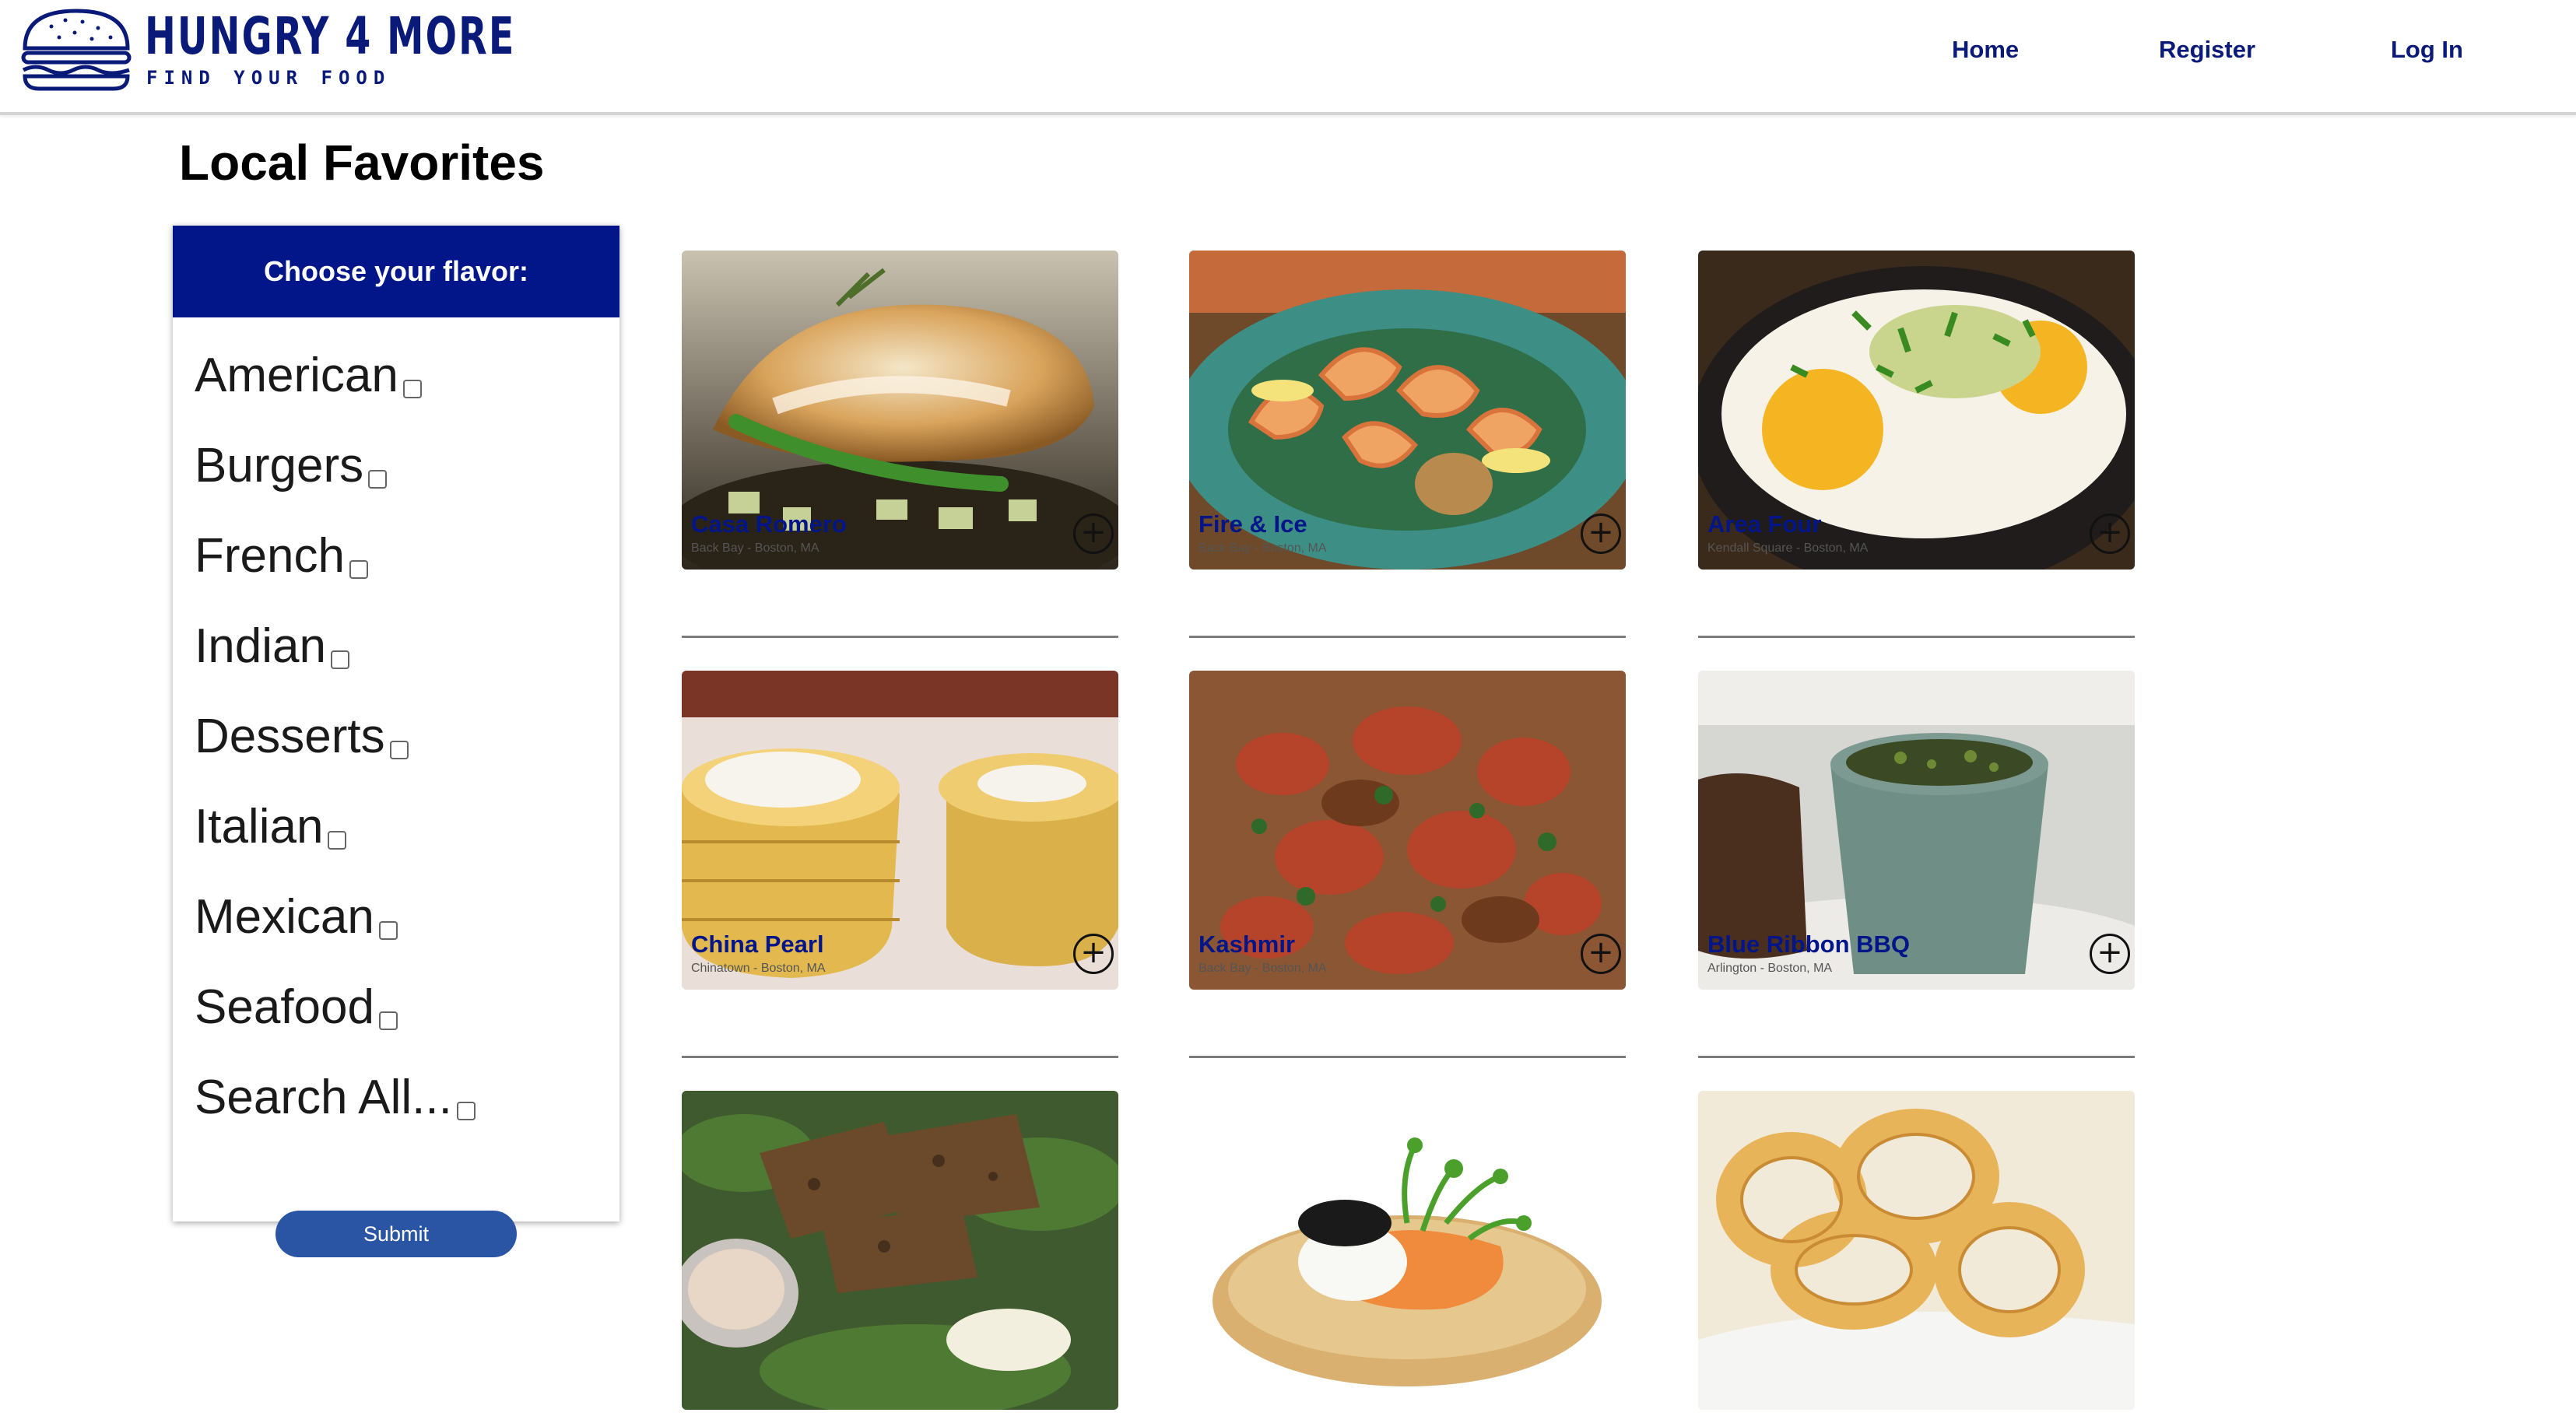 The height and width of the screenshot is (1416, 2576). I want to click on restaurant-name: Blue Ribbon BBQ, so click(1809, 945).